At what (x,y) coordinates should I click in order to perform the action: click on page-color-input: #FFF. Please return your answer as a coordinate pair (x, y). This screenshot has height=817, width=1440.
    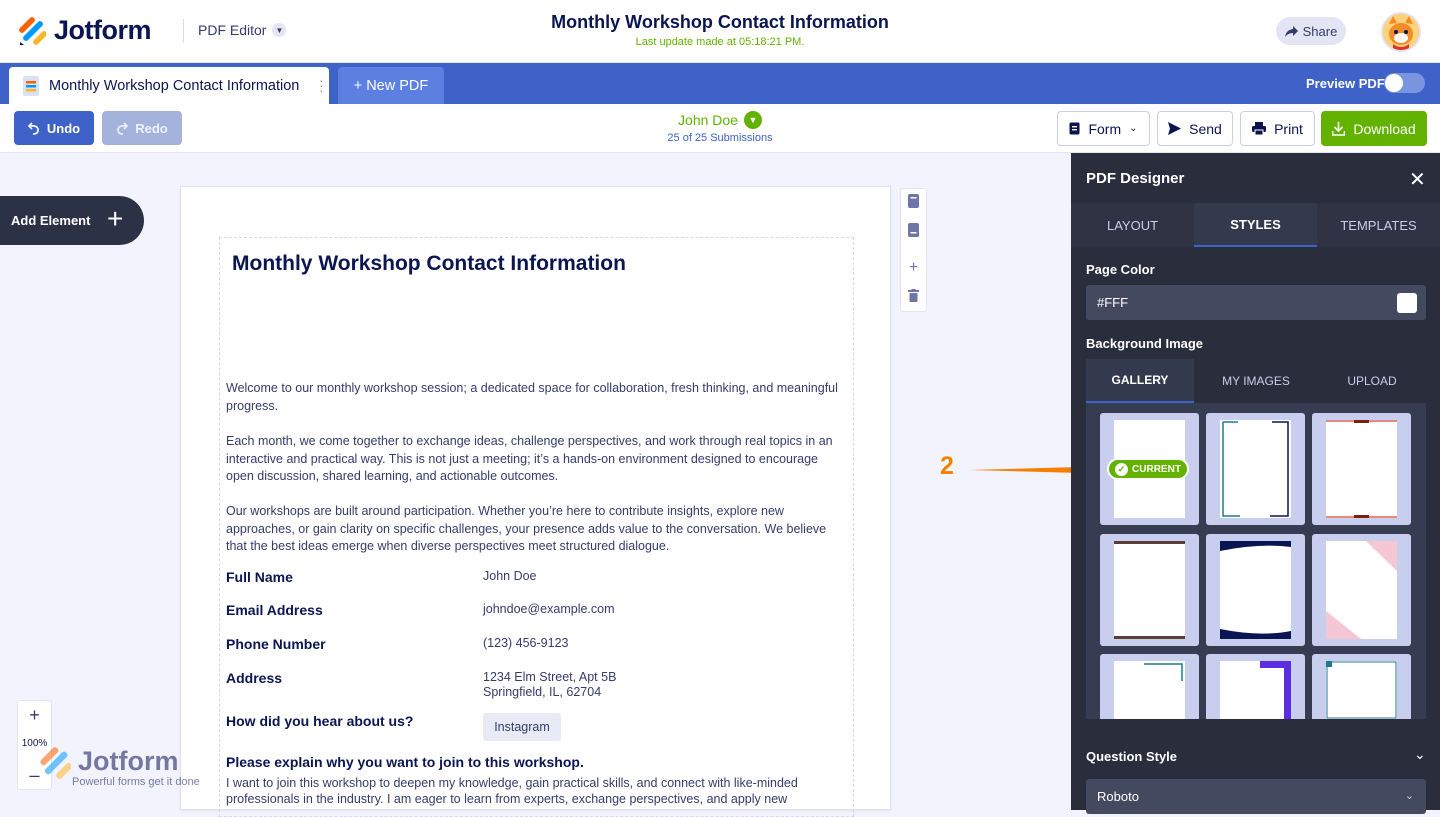
    Looking at the image, I should click on (1256, 302).